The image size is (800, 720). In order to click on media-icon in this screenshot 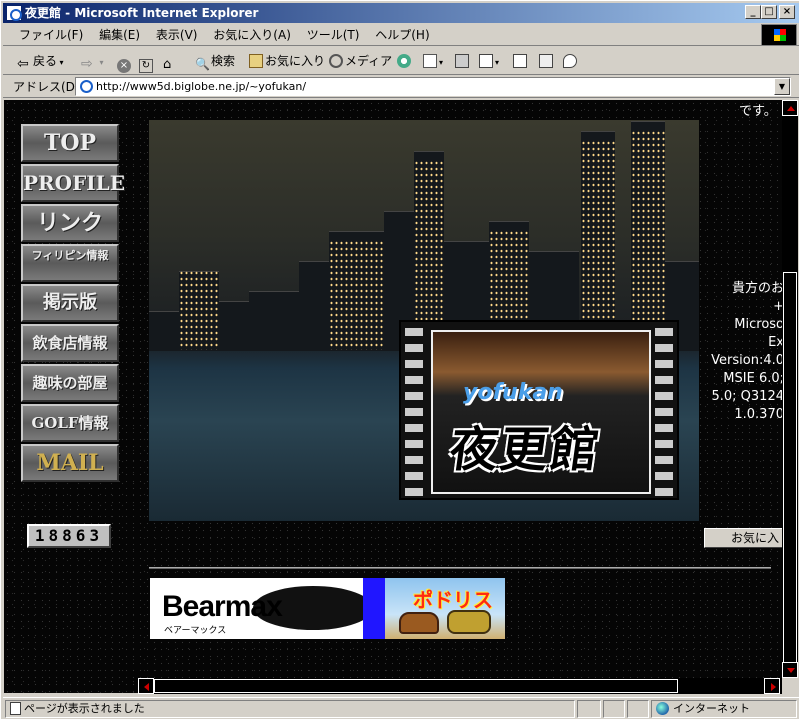, I will do `click(336, 61)`.